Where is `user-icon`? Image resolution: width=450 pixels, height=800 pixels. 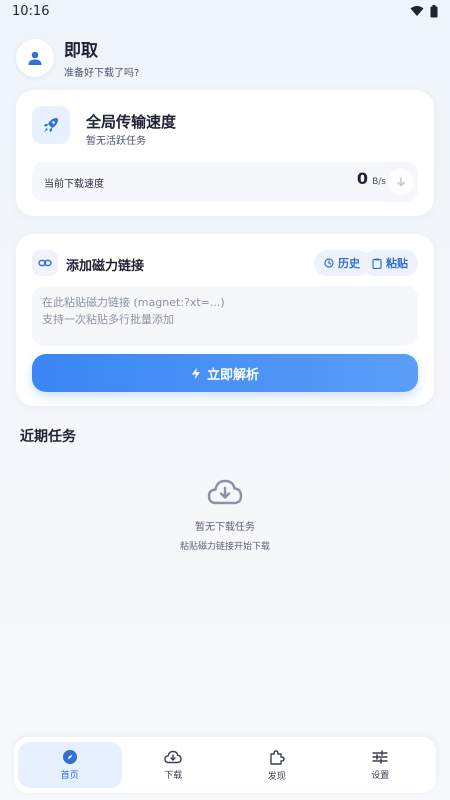
user-icon is located at coordinates (35, 58).